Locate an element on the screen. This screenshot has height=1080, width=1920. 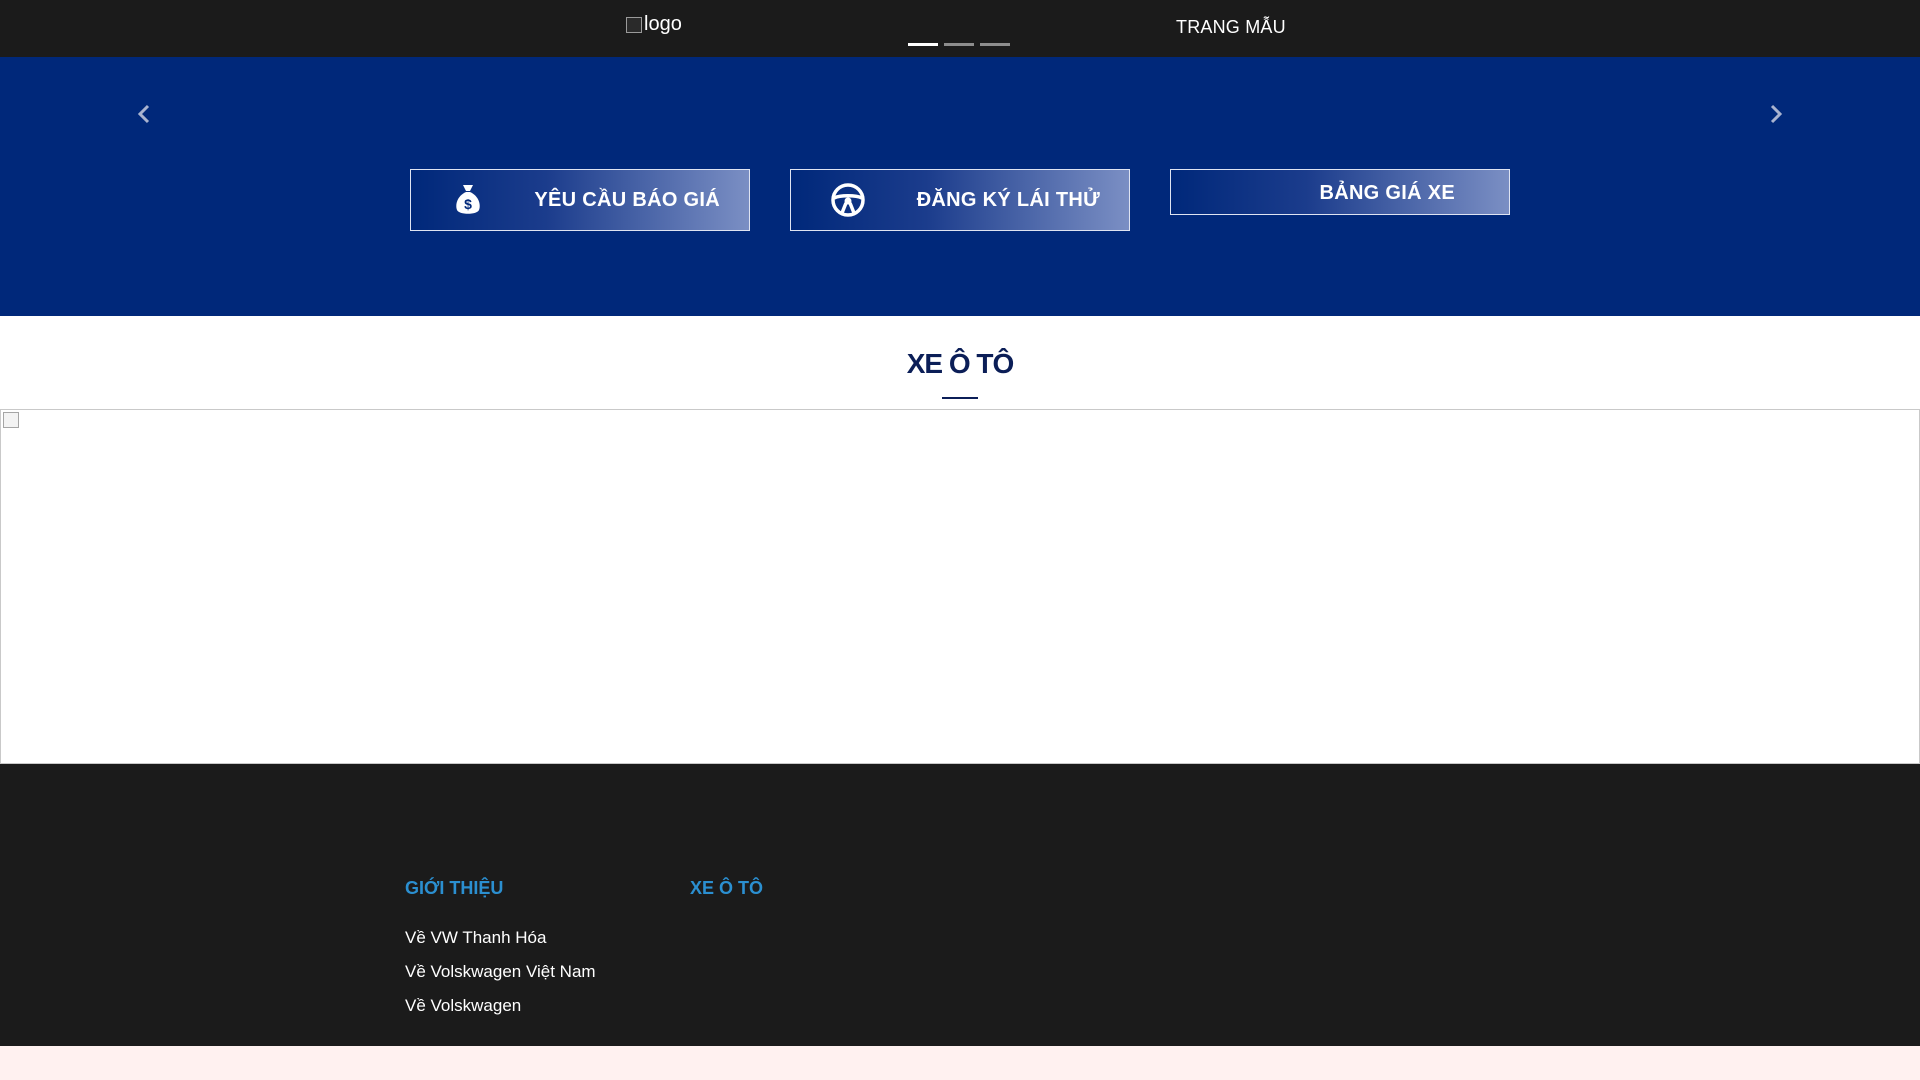
request-quote-button: $ YÊU CẦU BÁO GIÁ is located at coordinates (580, 200).